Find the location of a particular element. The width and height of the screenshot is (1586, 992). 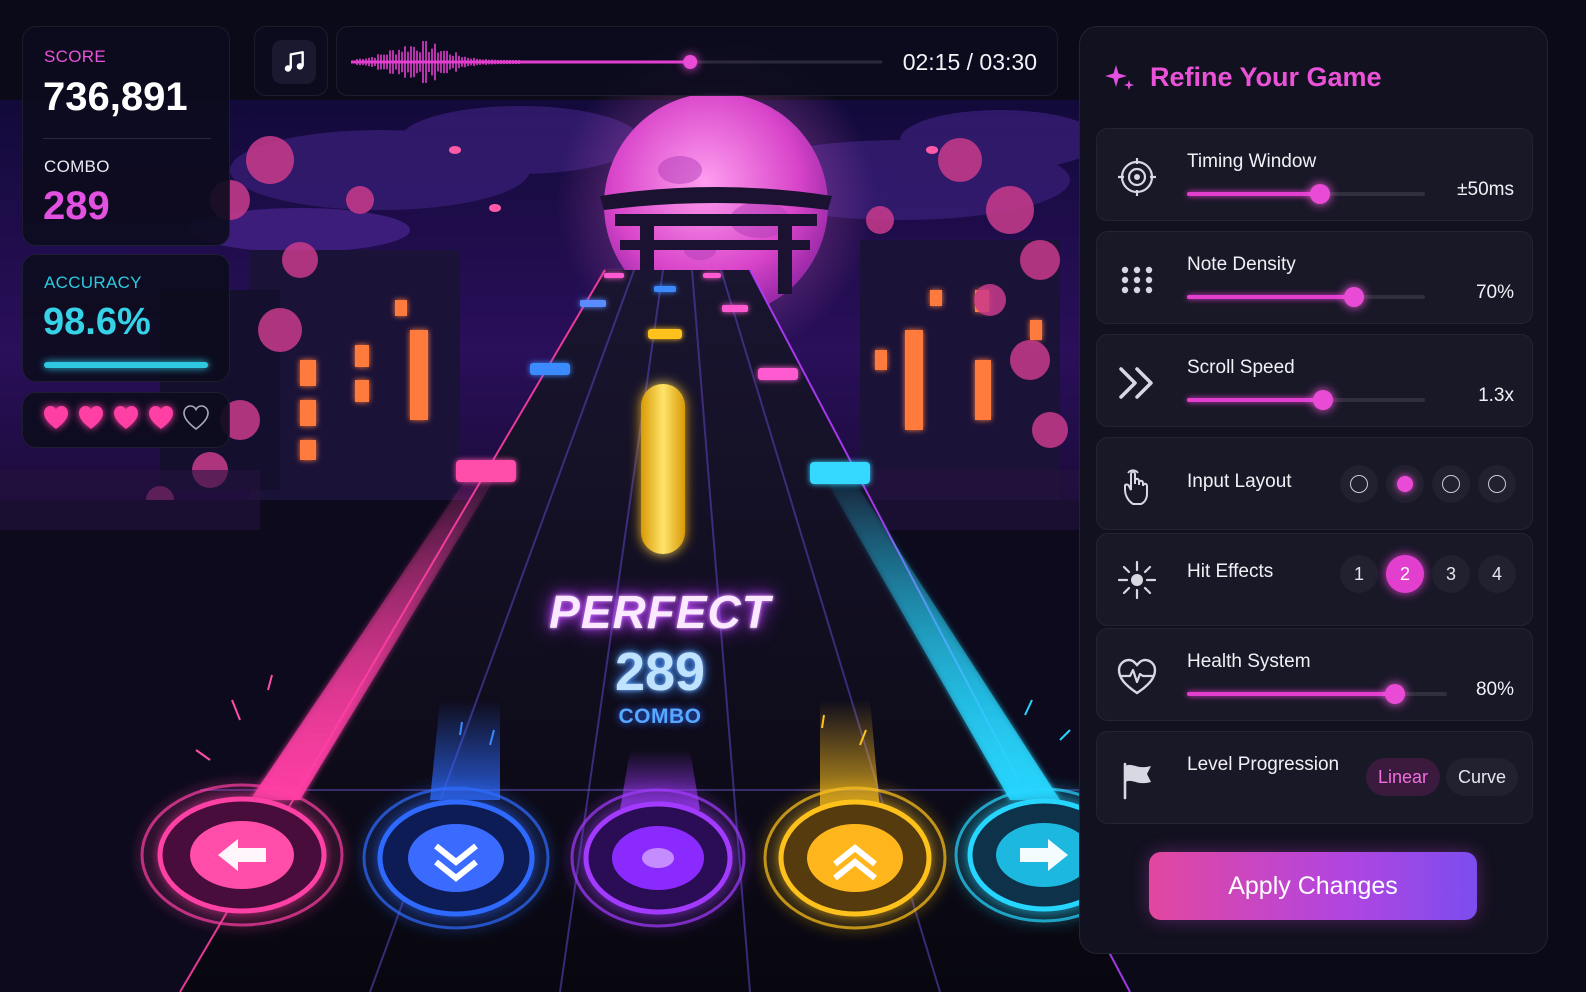

sparkle-icon is located at coordinates (1119, 77).